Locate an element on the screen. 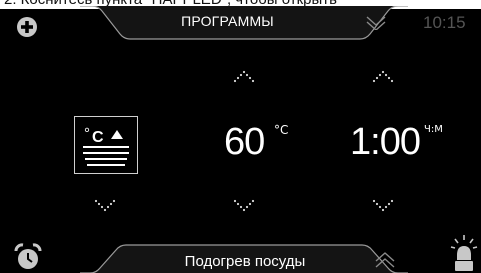  chevron-down-icon is located at coordinates (376, 22).